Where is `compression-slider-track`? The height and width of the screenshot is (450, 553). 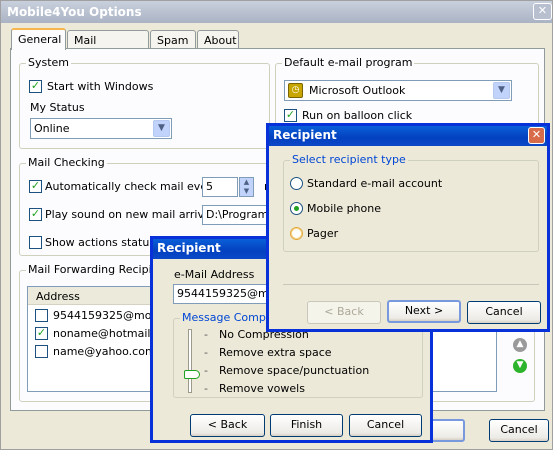
compression-slider-track is located at coordinates (190, 361).